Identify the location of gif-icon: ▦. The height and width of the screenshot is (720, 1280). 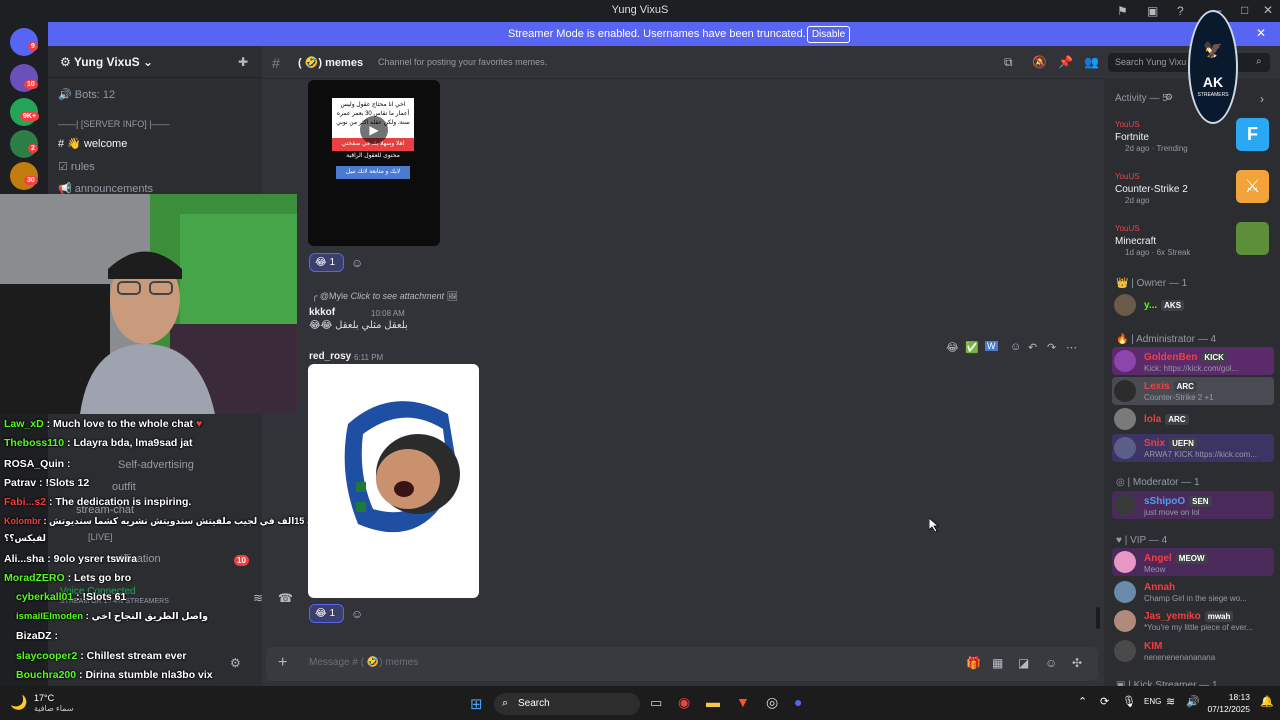
(997, 663).